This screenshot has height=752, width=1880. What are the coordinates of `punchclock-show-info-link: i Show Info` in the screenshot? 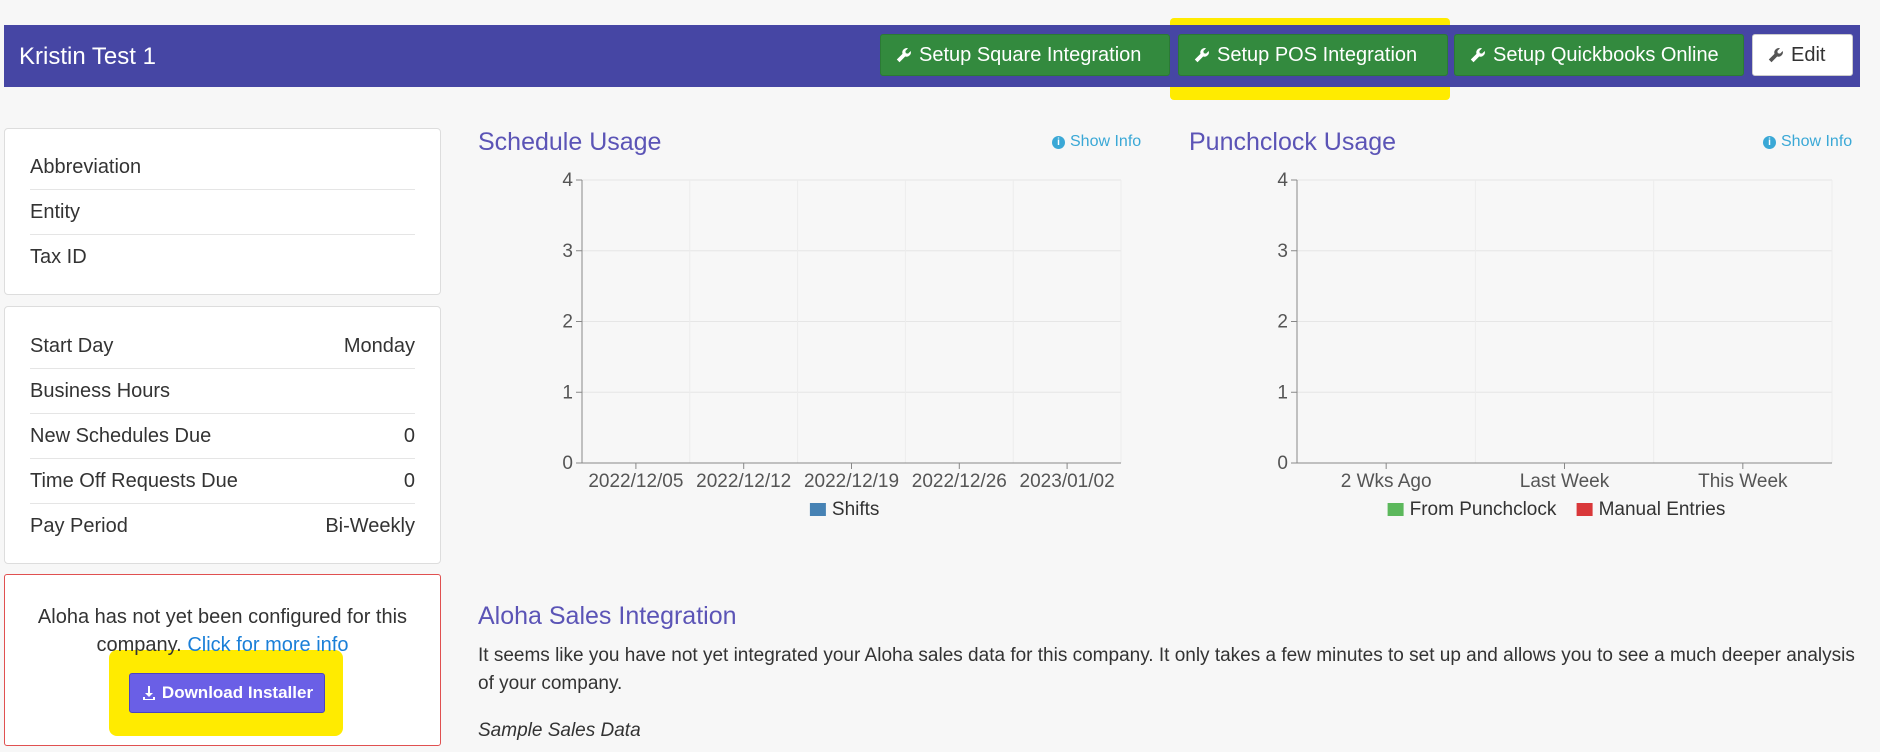 It's located at (1807, 142).